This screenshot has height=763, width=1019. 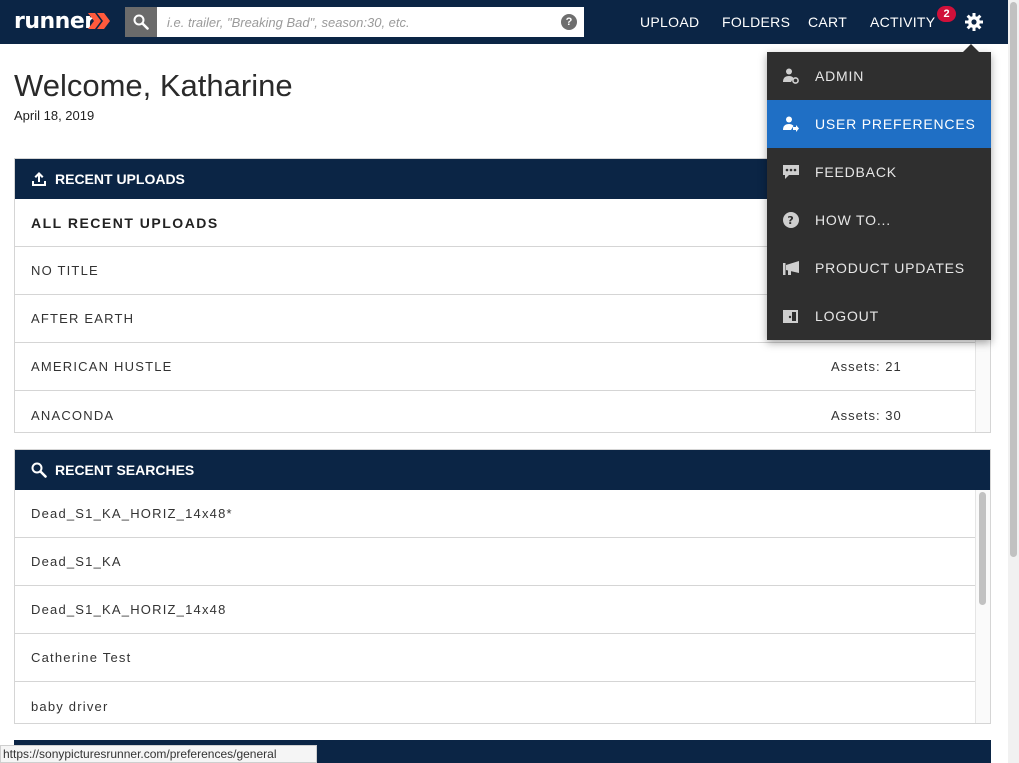 What do you see at coordinates (495, 514) in the screenshot?
I see `list-item: Dead_S1_KA_HORIZ_14x48*` at bounding box center [495, 514].